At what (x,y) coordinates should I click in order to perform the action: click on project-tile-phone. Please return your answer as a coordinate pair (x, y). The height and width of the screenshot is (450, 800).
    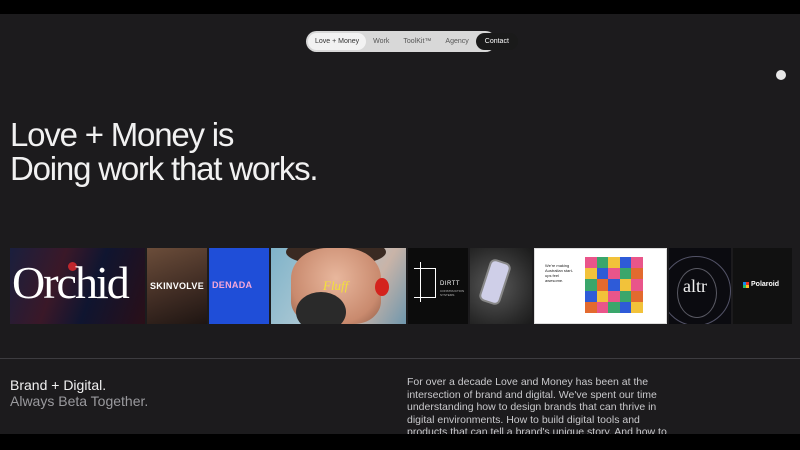
    Looking at the image, I should click on (501, 286).